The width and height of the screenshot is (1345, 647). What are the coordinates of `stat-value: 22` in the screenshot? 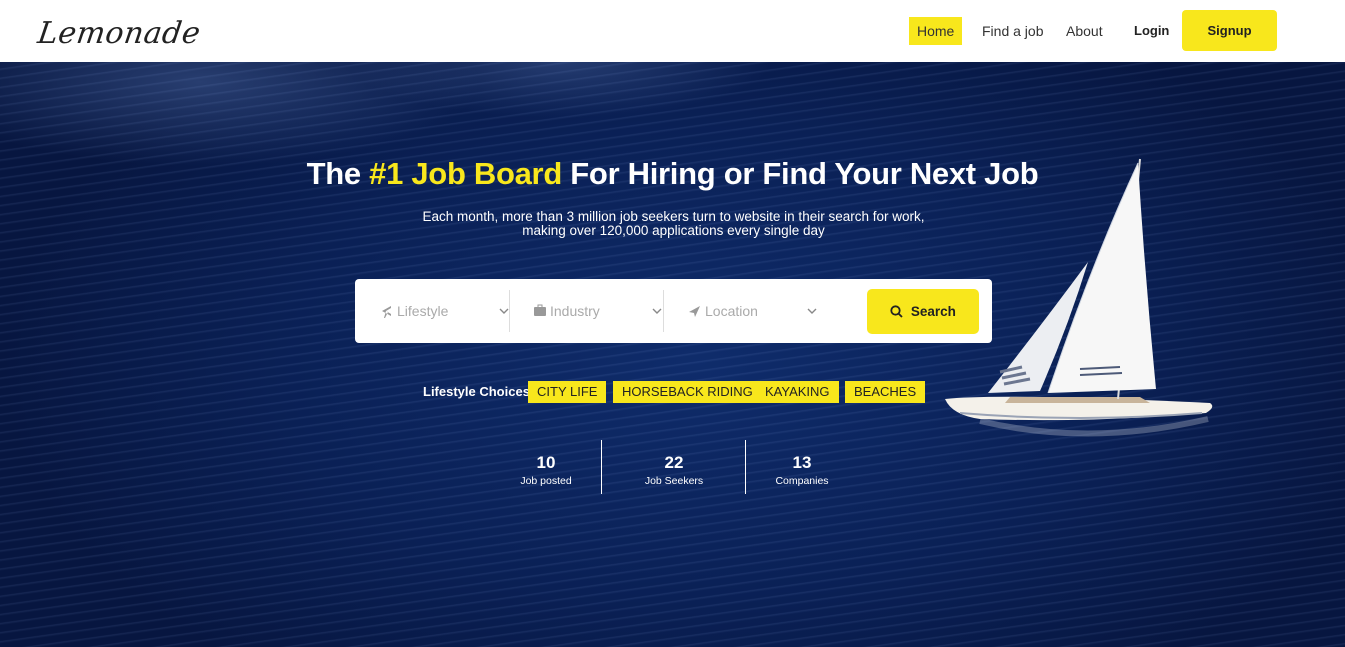 It's located at (674, 462).